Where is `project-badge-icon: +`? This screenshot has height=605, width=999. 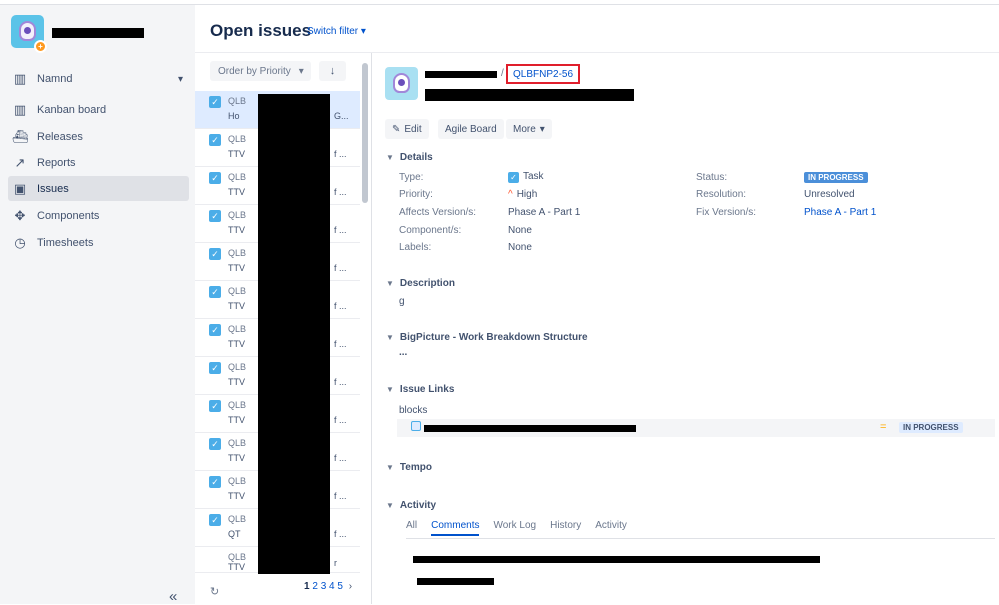 project-badge-icon: + is located at coordinates (40, 46).